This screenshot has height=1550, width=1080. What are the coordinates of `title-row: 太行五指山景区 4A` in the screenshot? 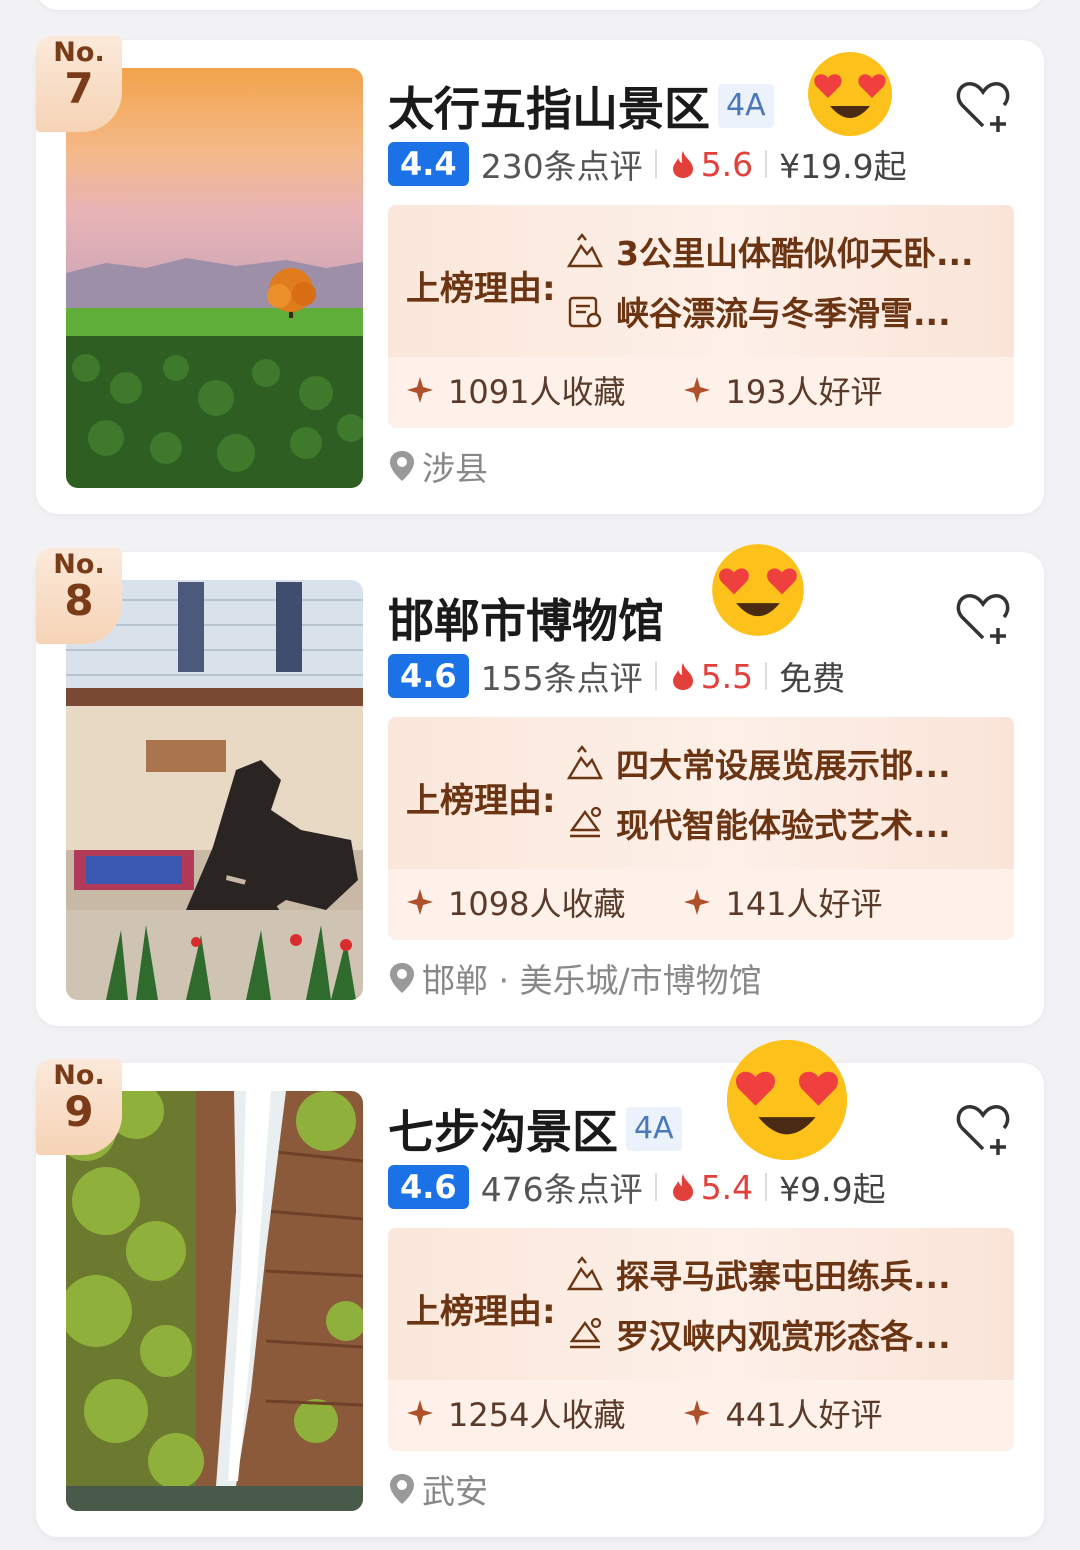 It's located at (581, 106).